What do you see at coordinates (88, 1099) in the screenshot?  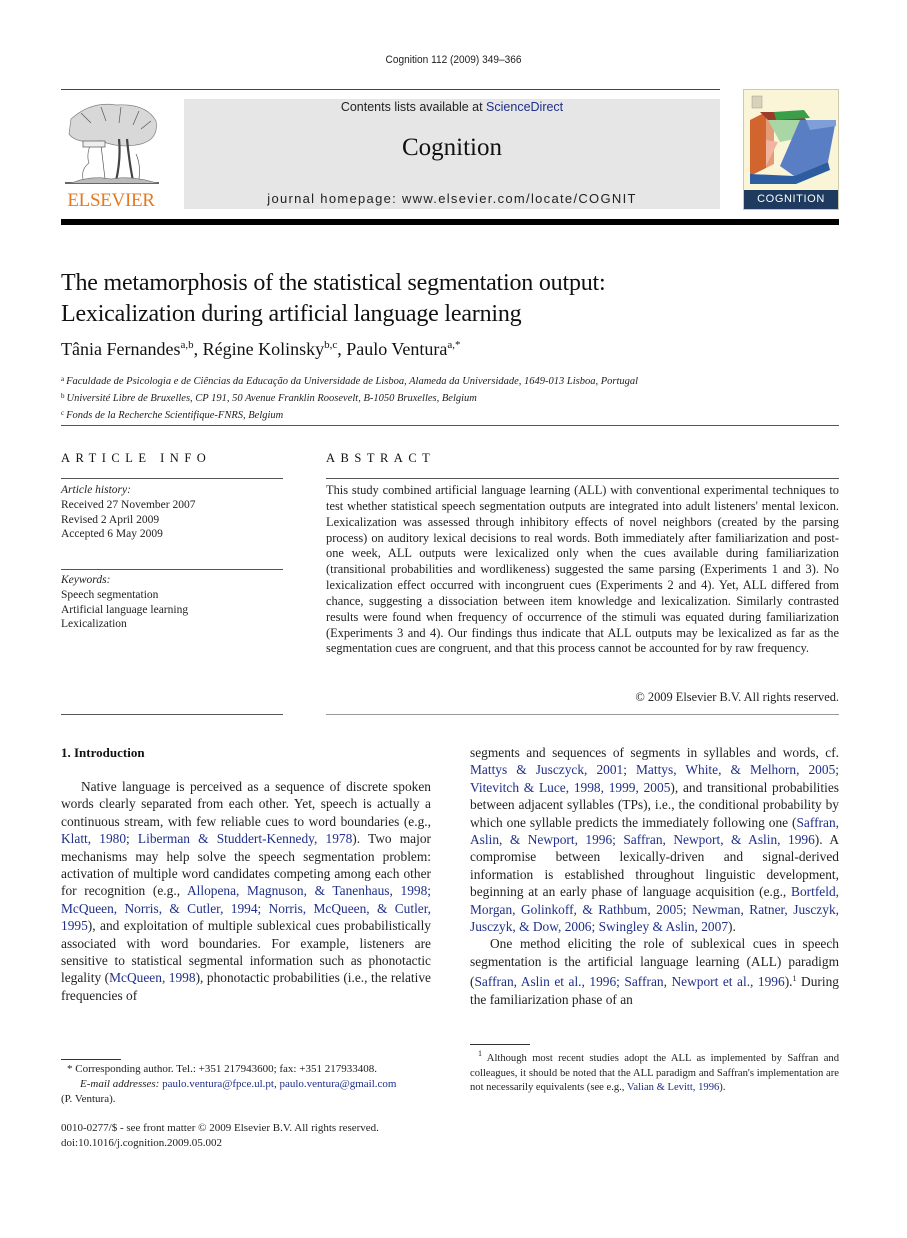 I see `email-owner: (P. Ventura).` at bounding box center [88, 1099].